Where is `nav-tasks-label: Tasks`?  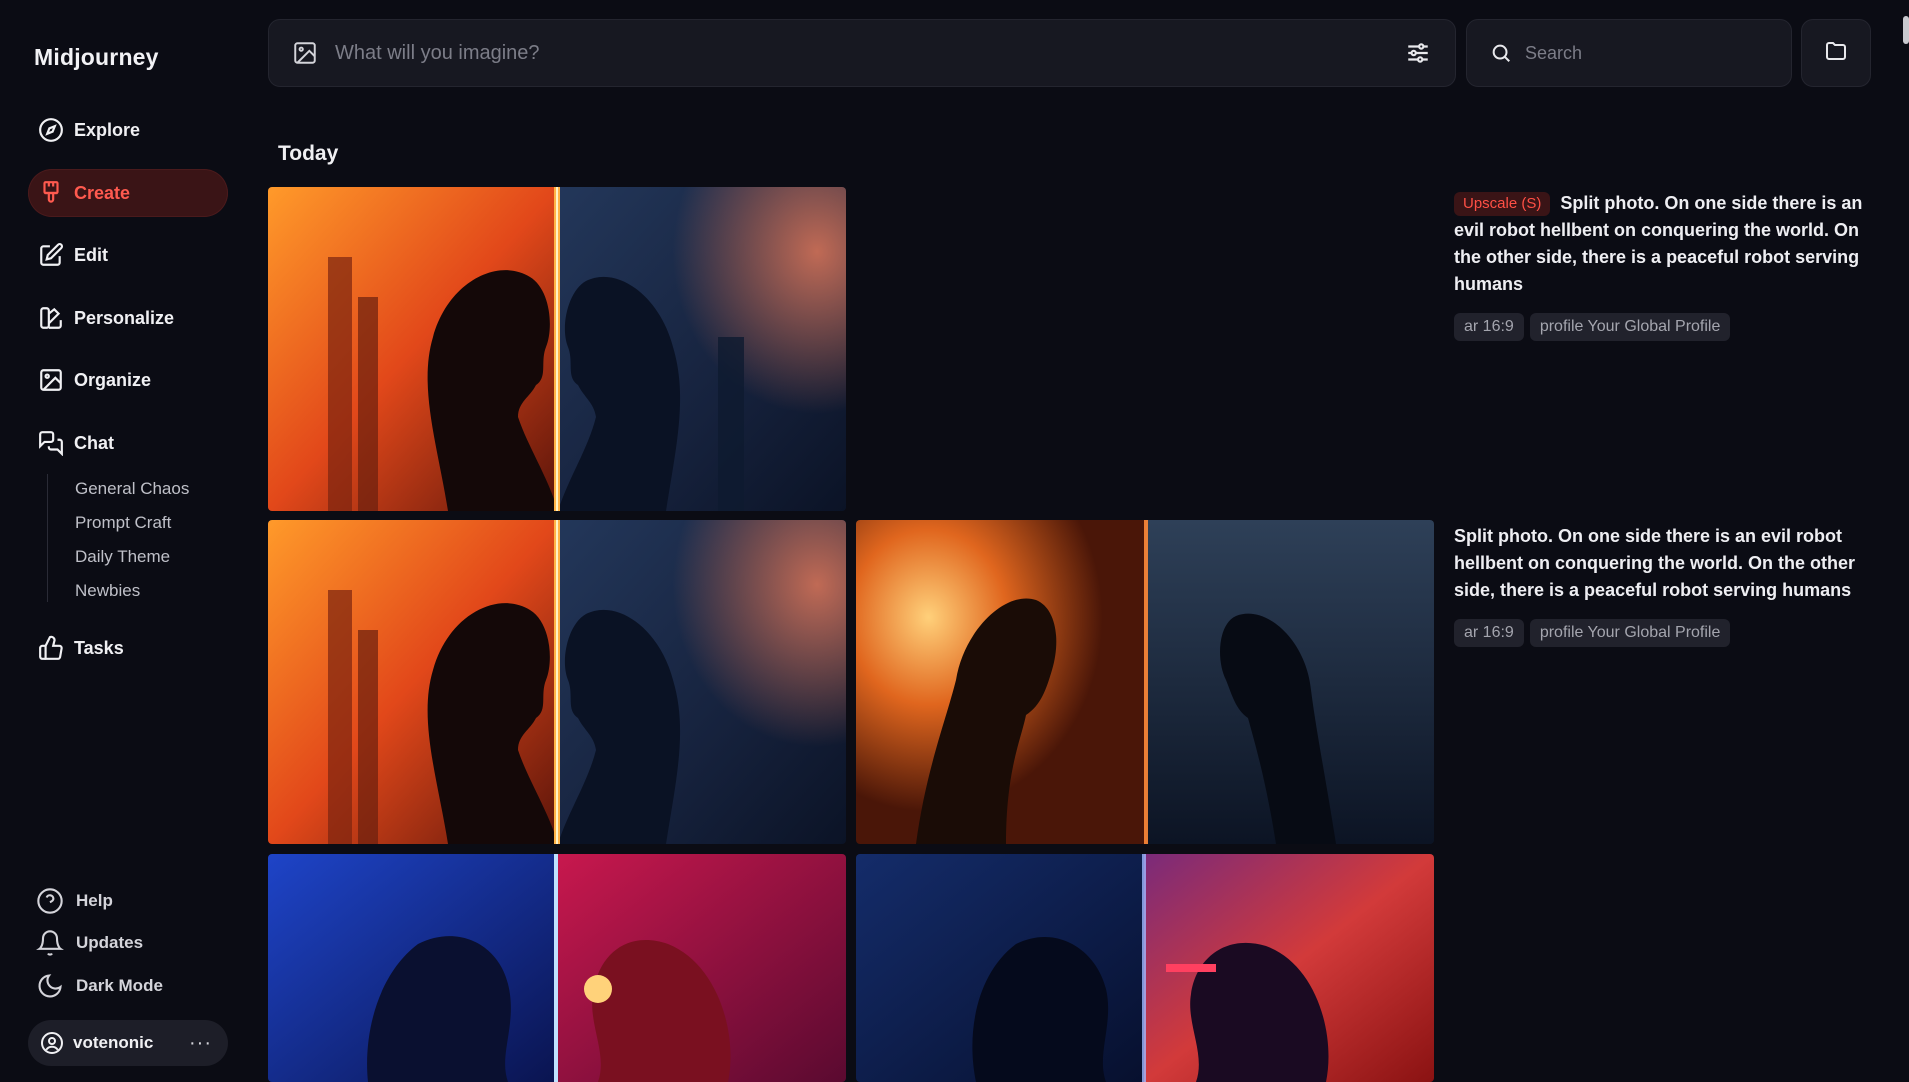
nav-tasks-label: Tasks is located at coordinates (99, 647).